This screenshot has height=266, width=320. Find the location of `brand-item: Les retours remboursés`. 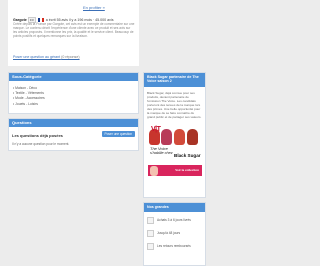

brand-item: Les retours remboursés is located at coordinates (176, 247).